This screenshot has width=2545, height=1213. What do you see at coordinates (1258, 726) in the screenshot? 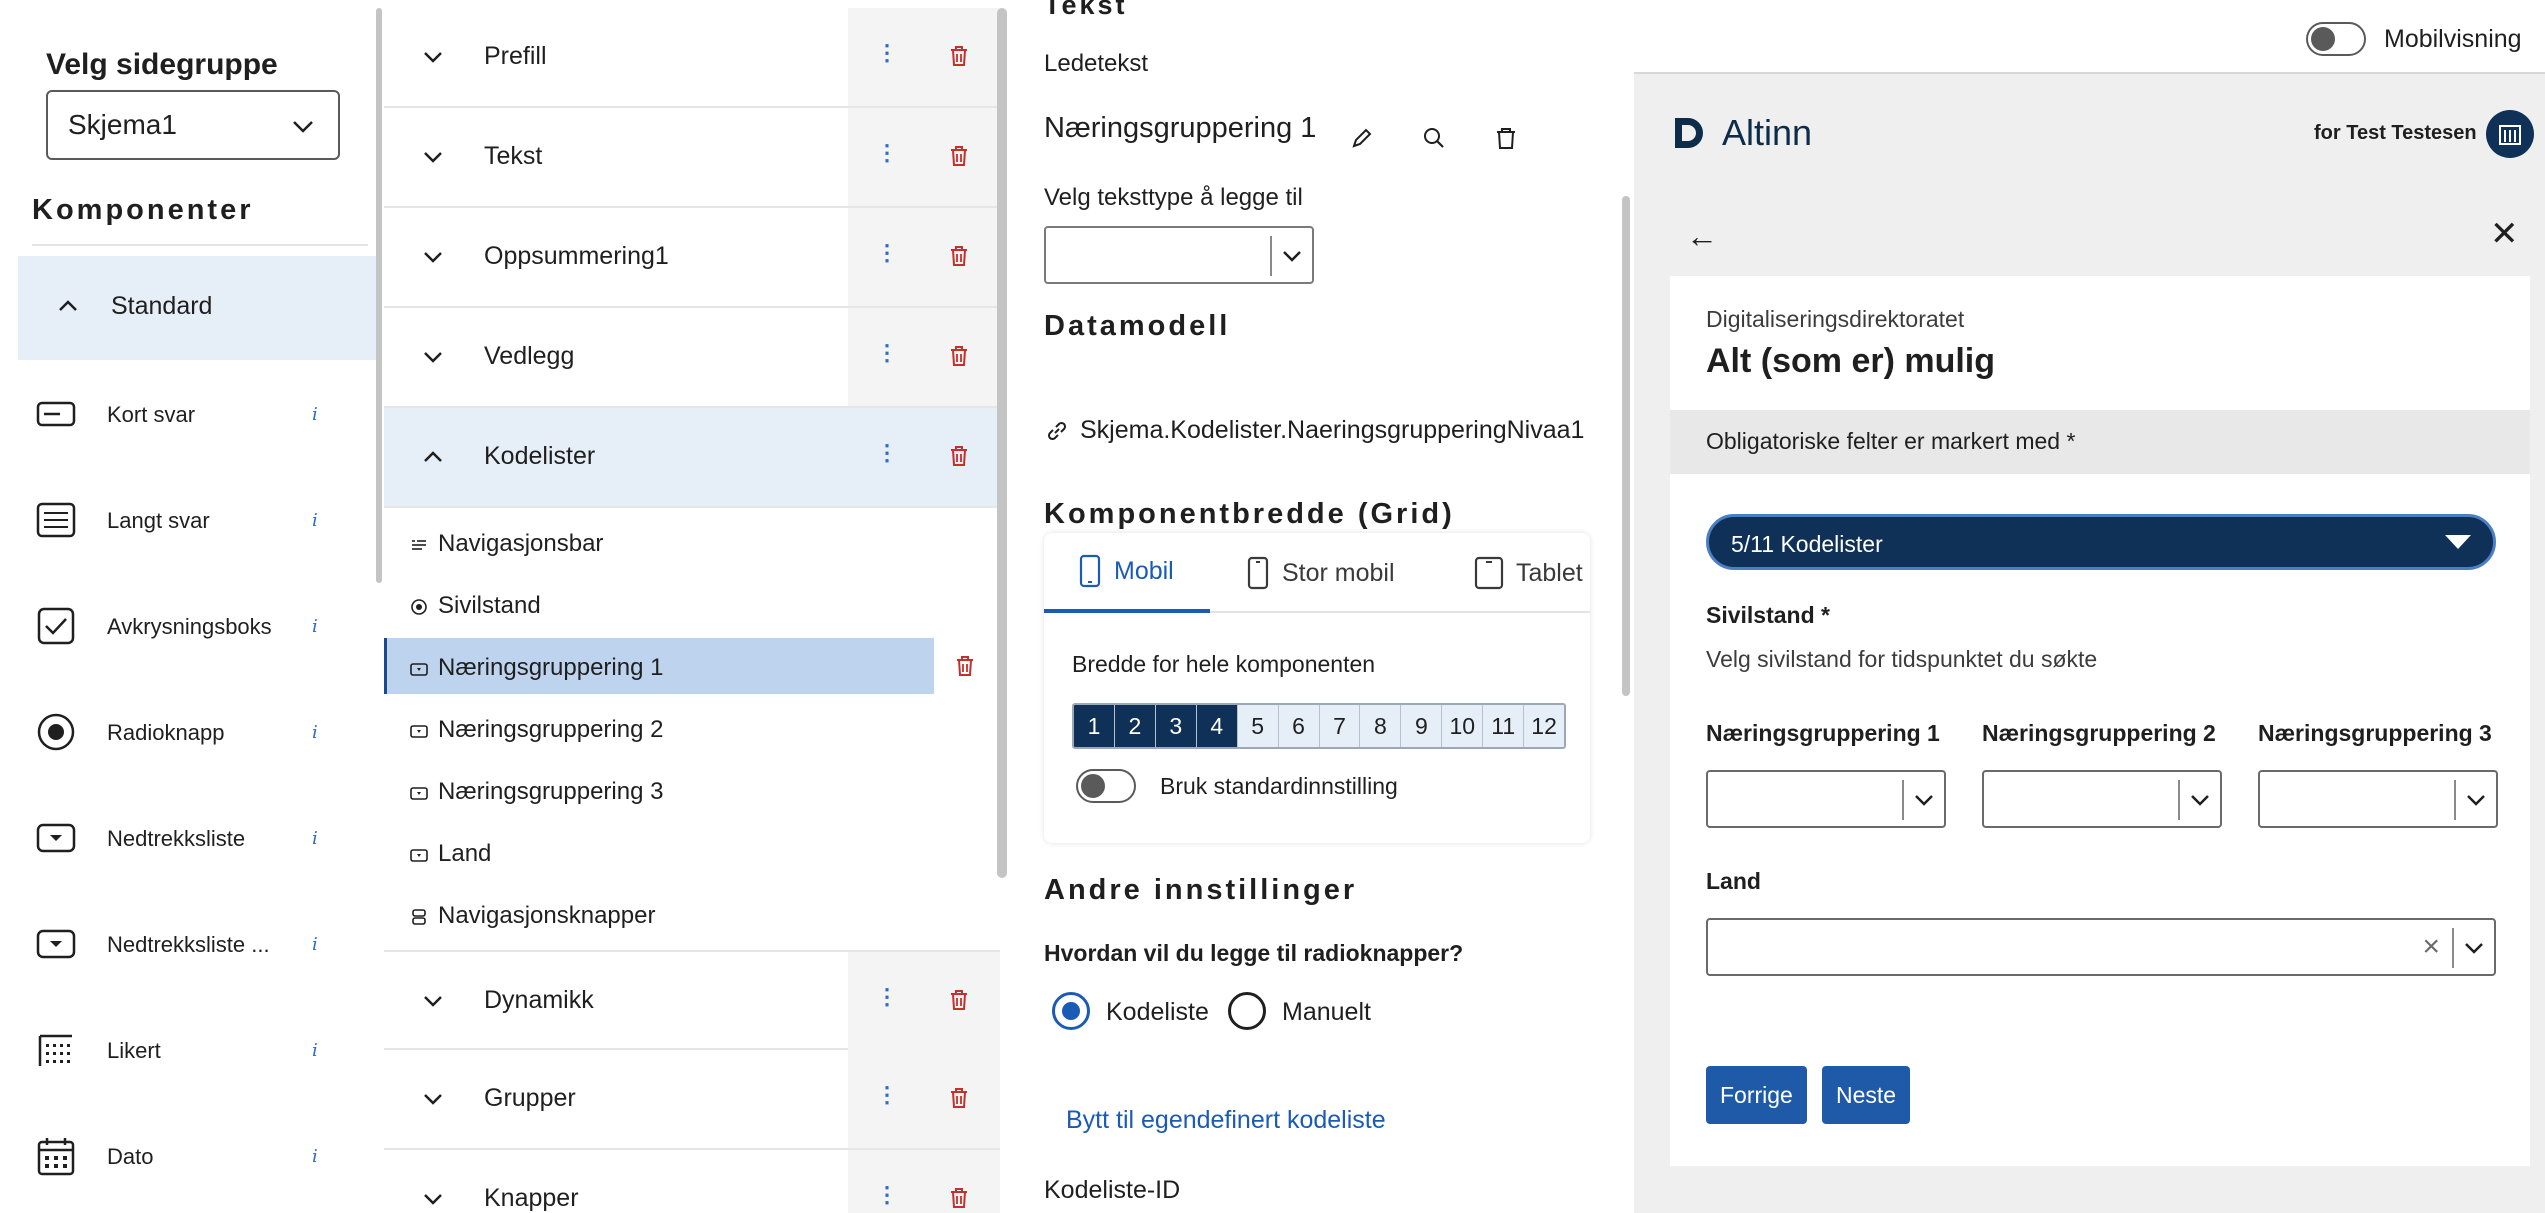
I see `grid-cell: 5` at bounding box center [1258, 726].